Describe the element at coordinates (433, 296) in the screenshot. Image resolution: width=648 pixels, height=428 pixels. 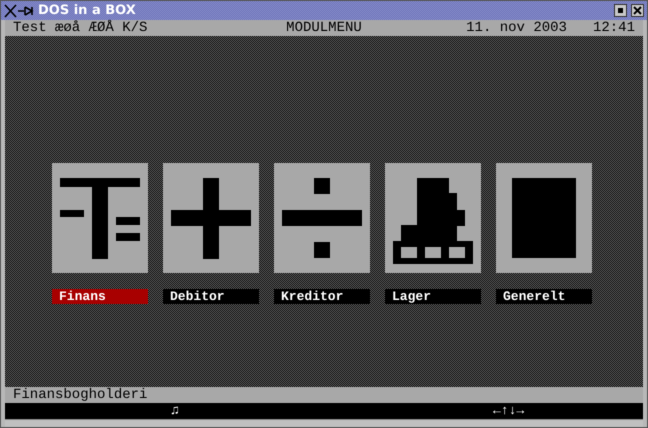
I see `module-label: Lager` at that location.